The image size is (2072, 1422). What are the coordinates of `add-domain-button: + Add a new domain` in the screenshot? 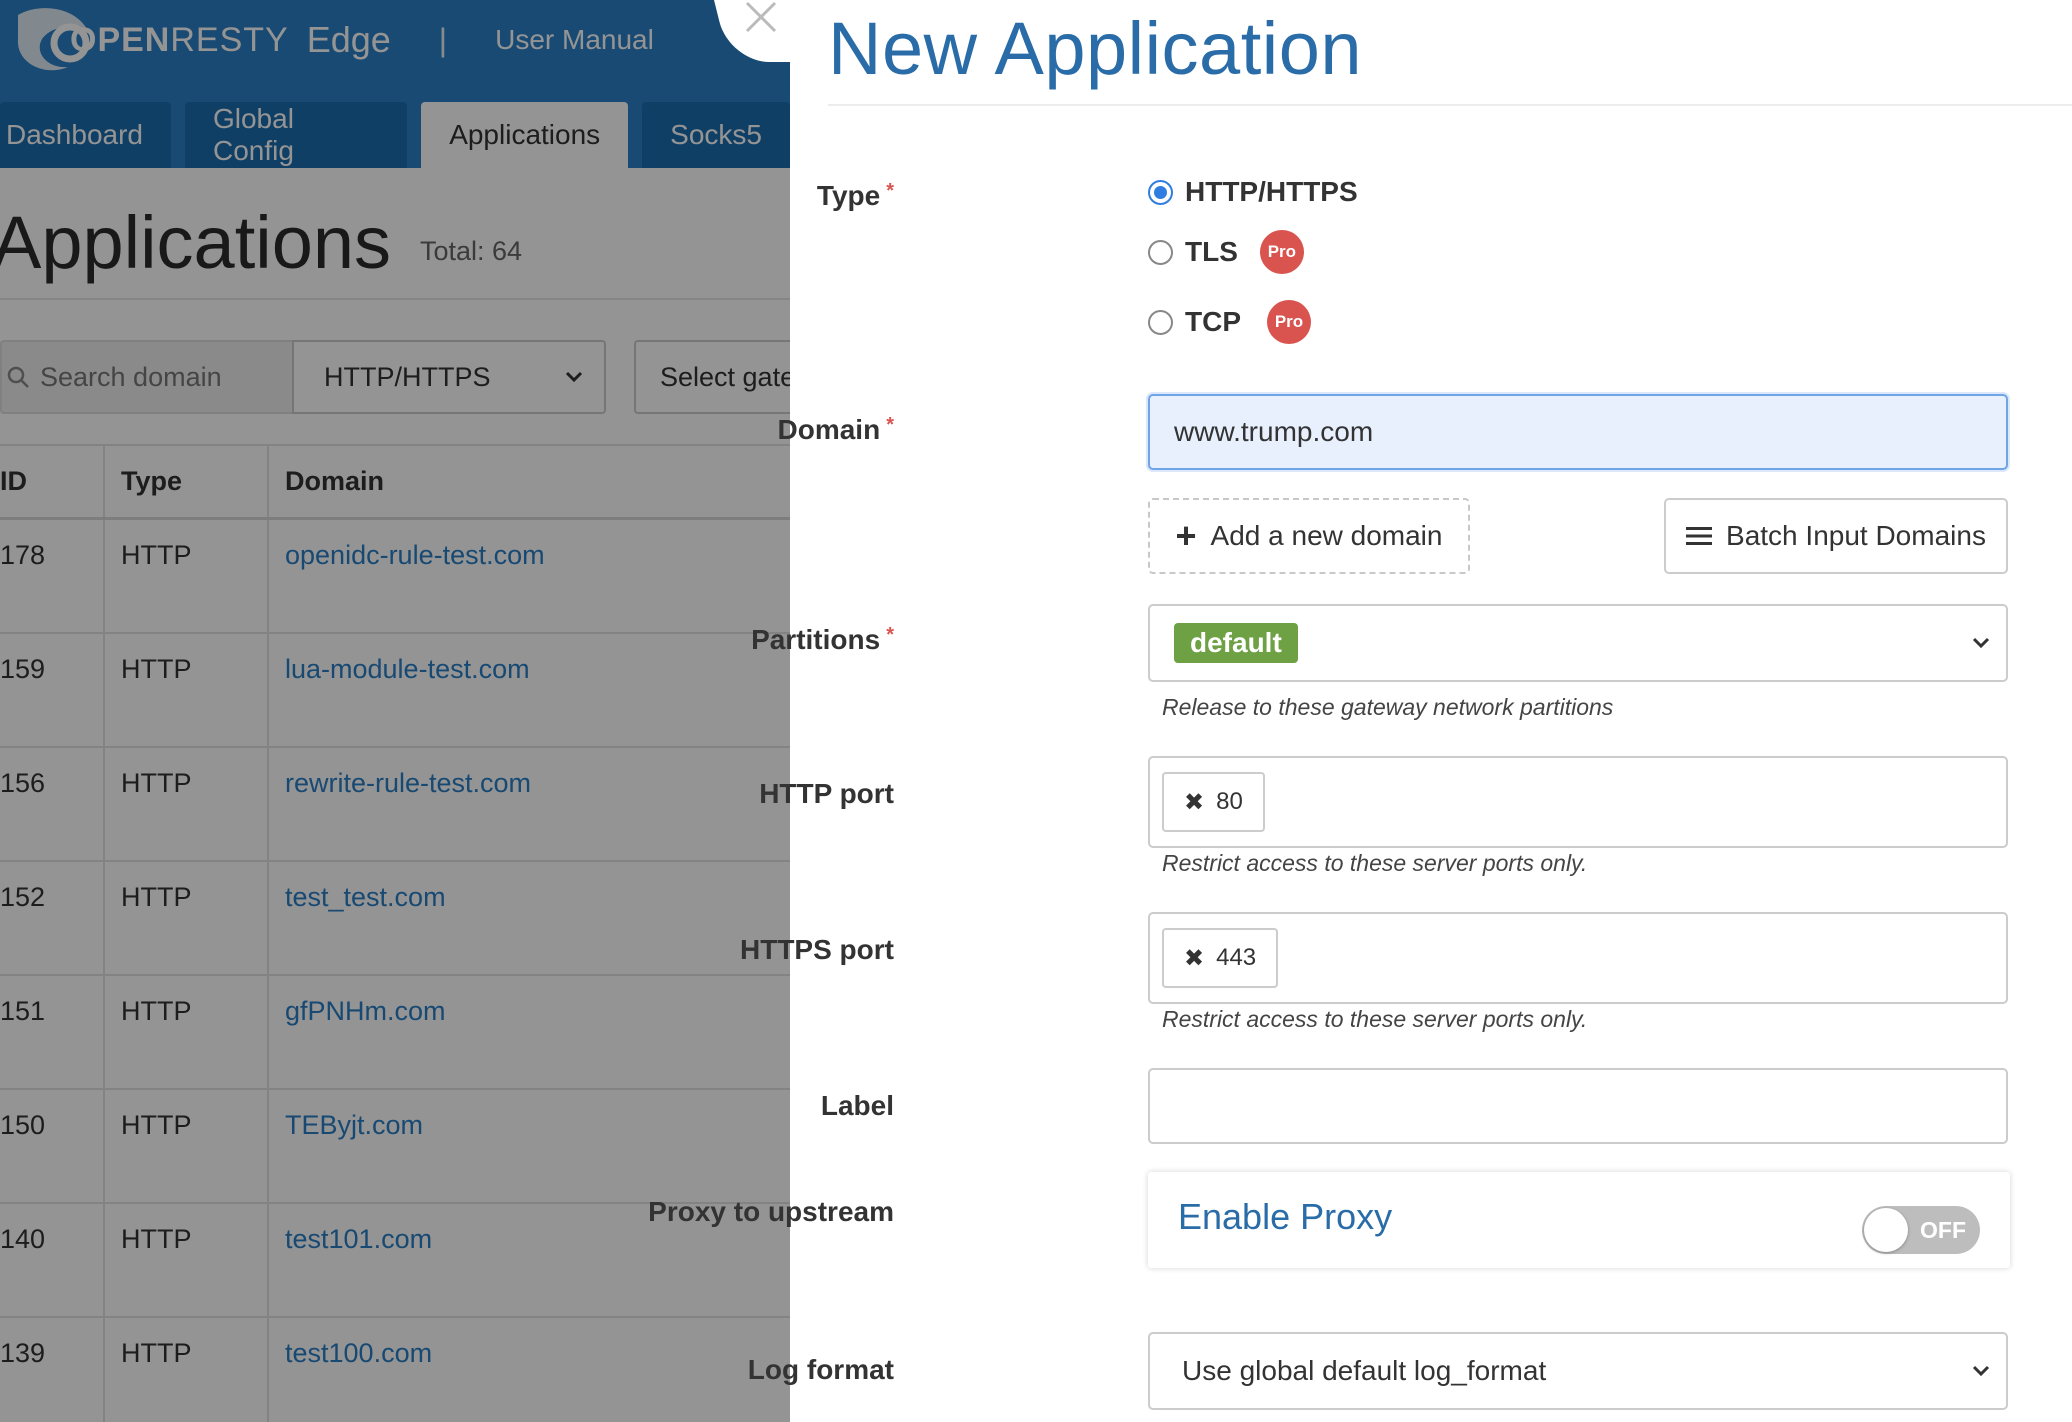 It's located at (1309, 536).